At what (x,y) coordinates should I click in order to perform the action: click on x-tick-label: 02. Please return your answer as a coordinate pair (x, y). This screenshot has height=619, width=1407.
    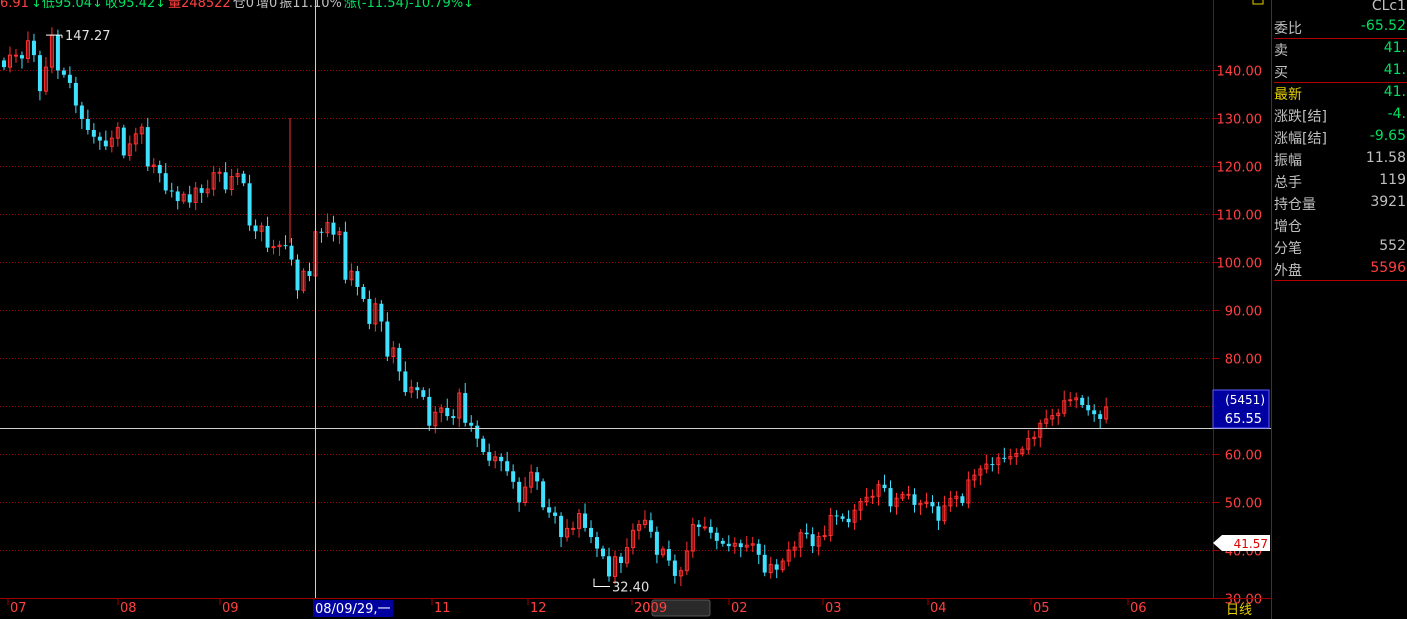
    Looking at the image, I should click on (739, 608).